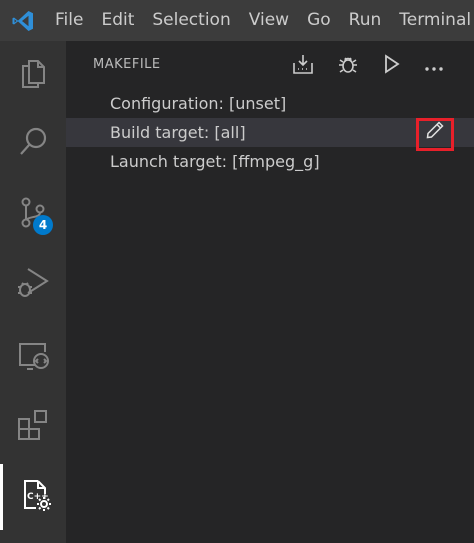 This screenshot has width=474, height=543. I want to click on run-debug-icon, so click(33, 284).